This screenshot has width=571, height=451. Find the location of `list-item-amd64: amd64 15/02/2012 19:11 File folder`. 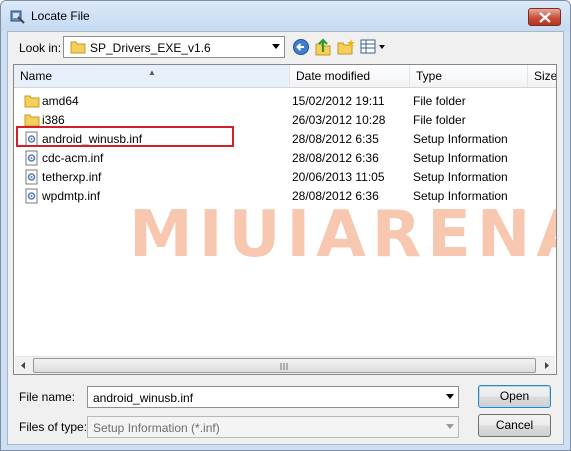

list-item-amd64: amd64 15/02/2012 19:11 File folder is located at coordinates (285, 100).